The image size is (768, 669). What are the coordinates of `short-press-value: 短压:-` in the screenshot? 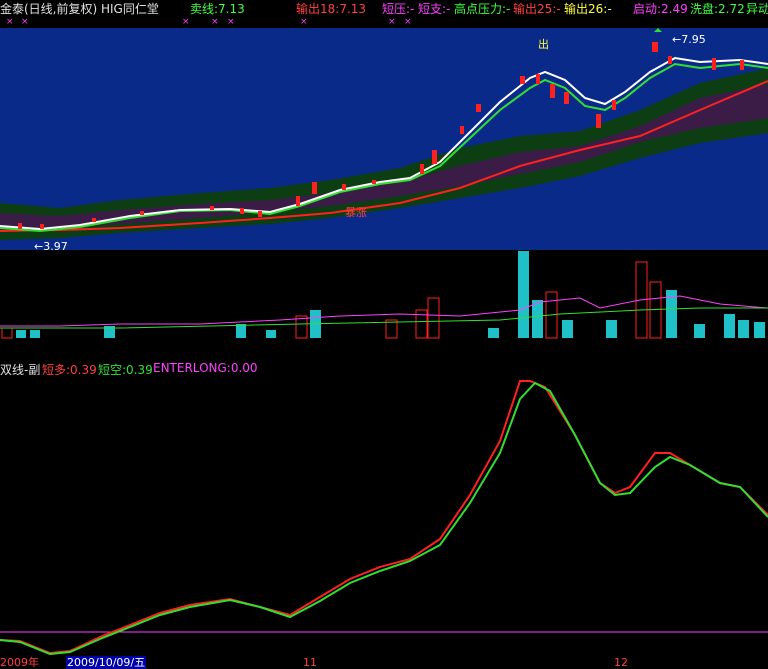 It's located at (398, 9).